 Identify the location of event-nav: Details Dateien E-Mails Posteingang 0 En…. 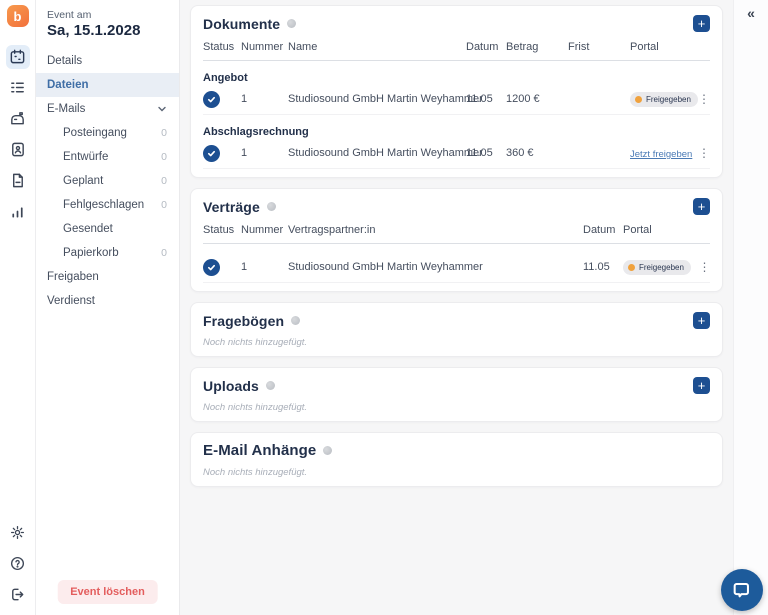
(107, 181).